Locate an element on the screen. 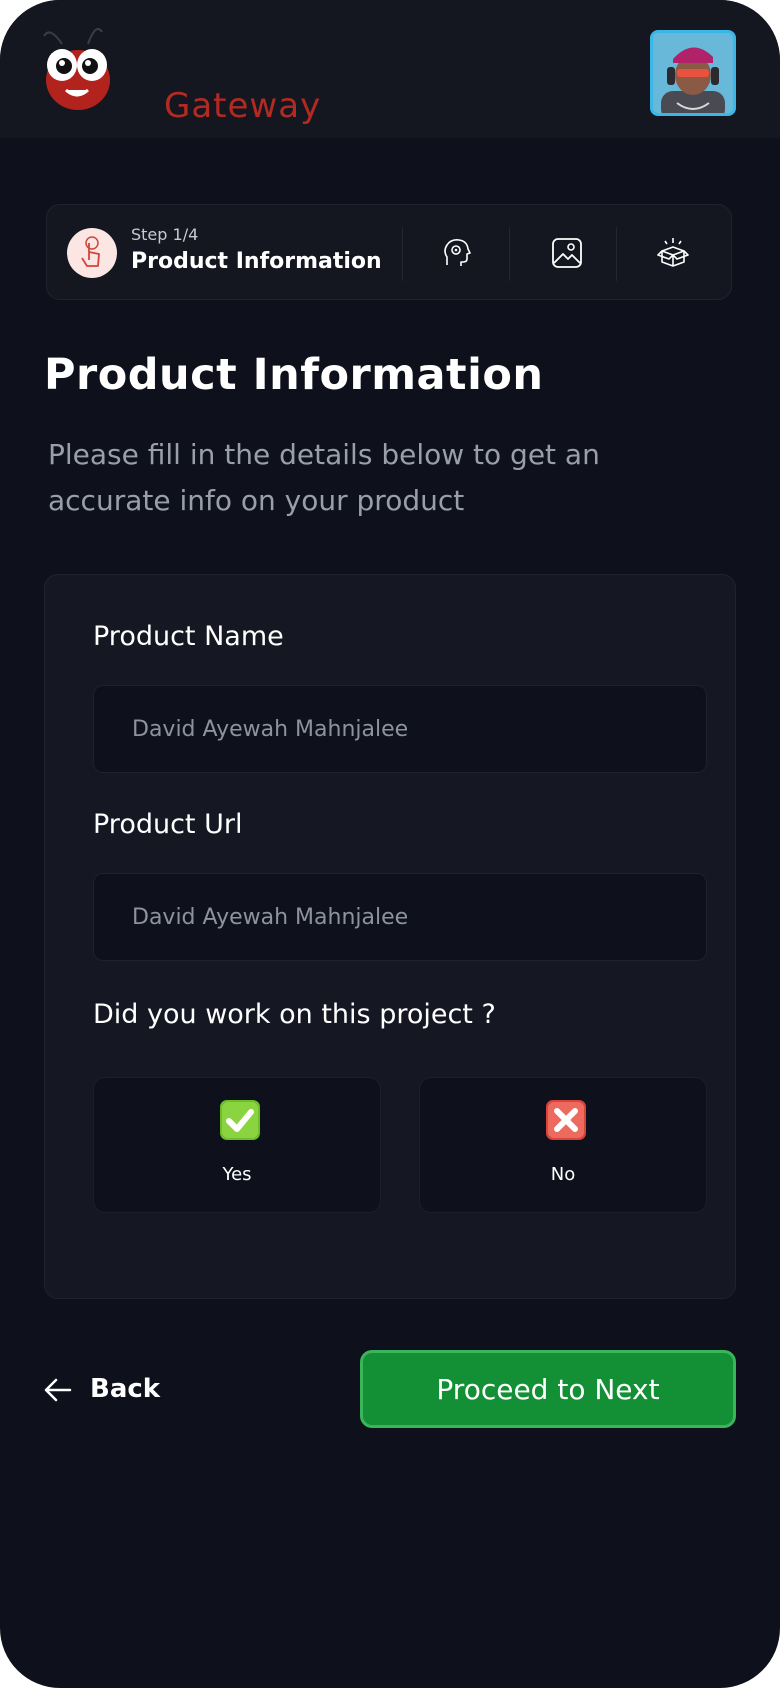 Image resolution: width=780 pixels, height=1688 pixels. yes-option: Yes is located at coordinates (237, 1145).